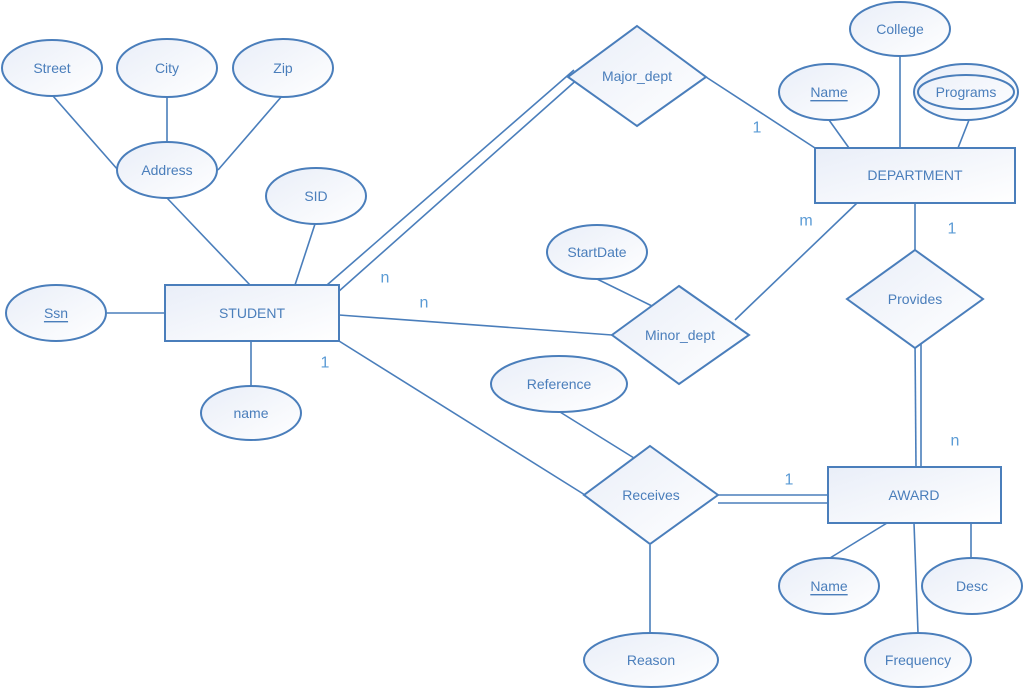  What do you see at coordinates (955, 441) in the screenshot?
I see `cardinality-award-provides: n` at bounding box center [955, 441].